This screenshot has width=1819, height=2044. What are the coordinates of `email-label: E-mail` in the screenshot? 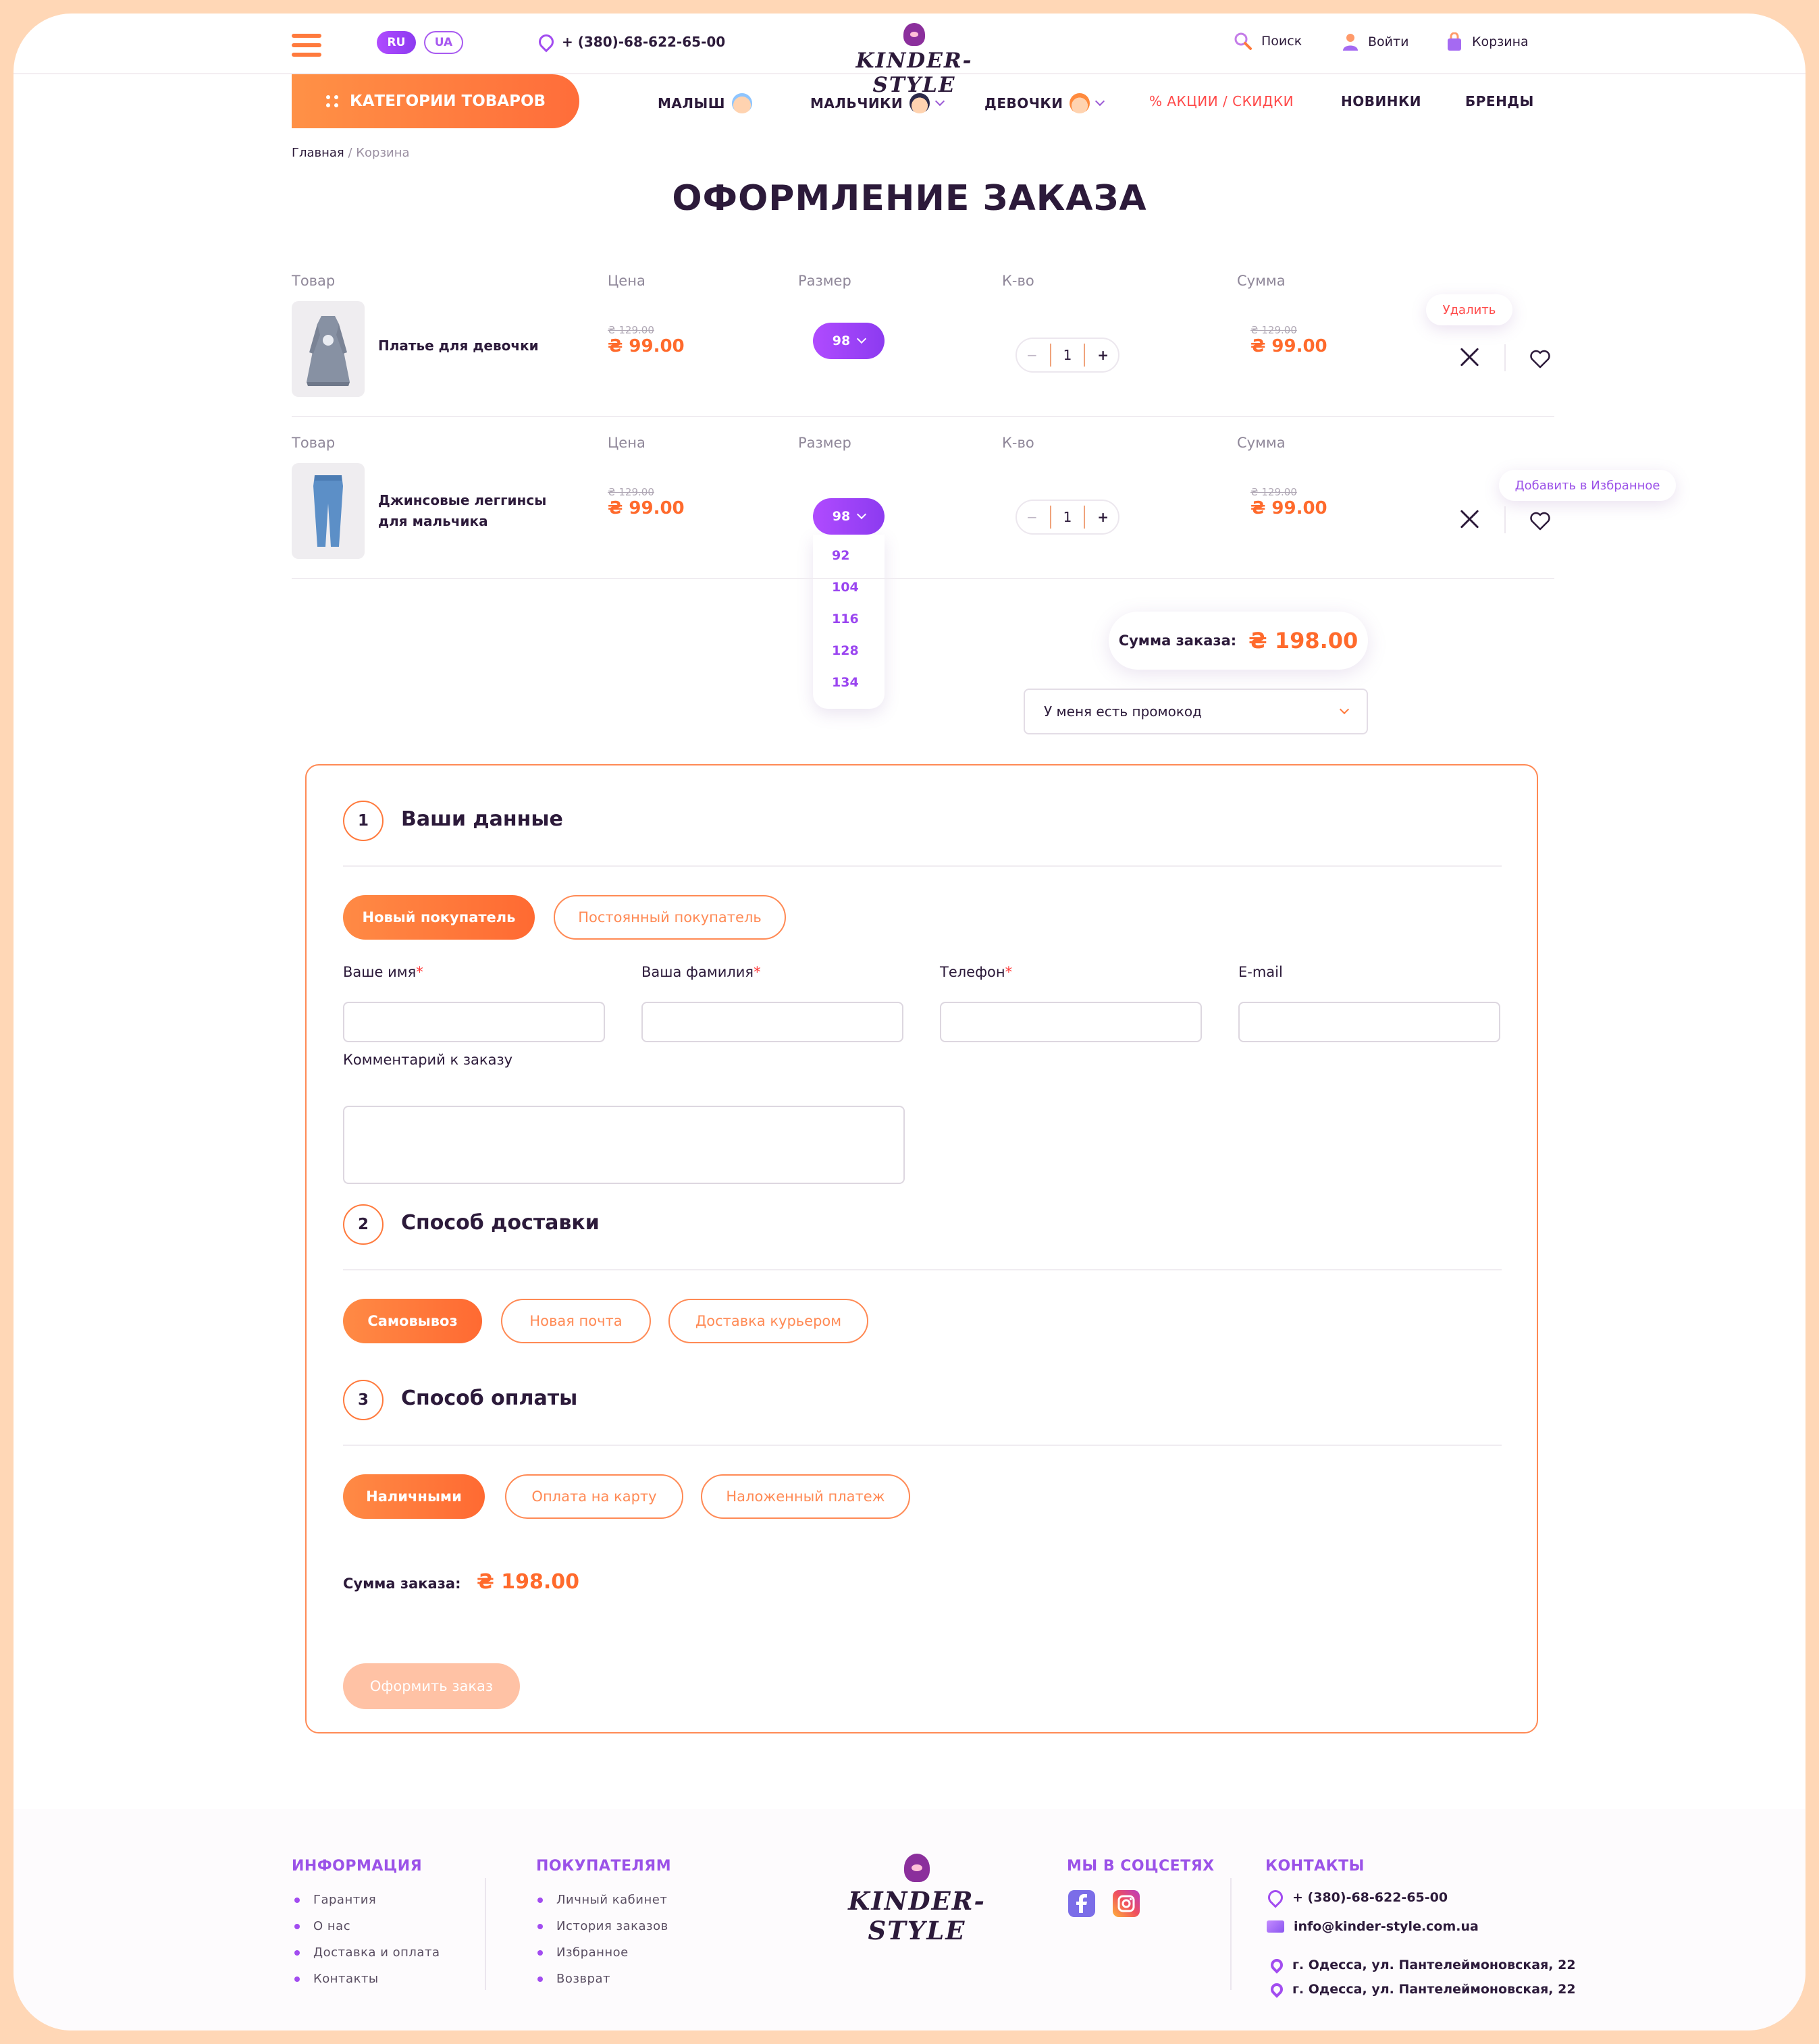 It's located at (1260, 972).